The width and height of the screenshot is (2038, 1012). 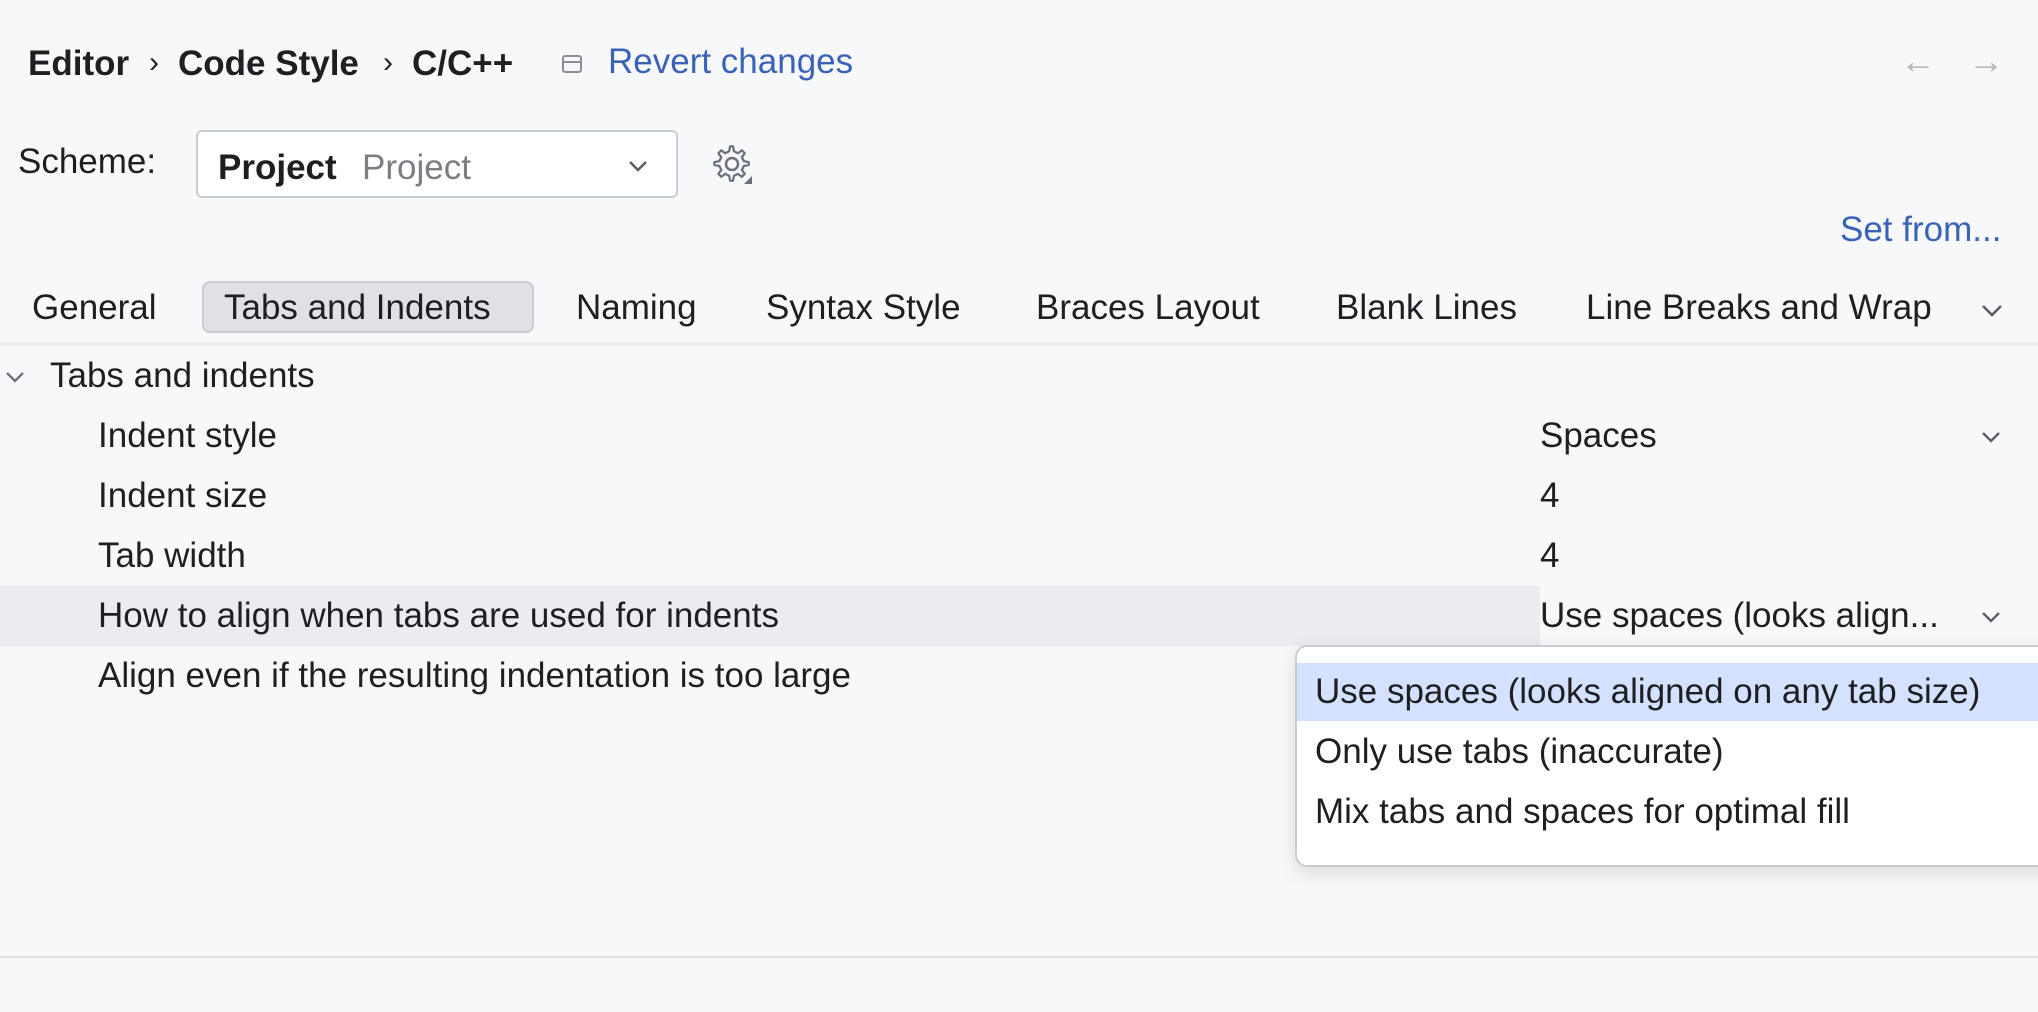 What do you see at coordinates (1426, 308) in the screenshot?
I see `tab-blank-lines: Blank Lines` at bounding box center [1426, 308].